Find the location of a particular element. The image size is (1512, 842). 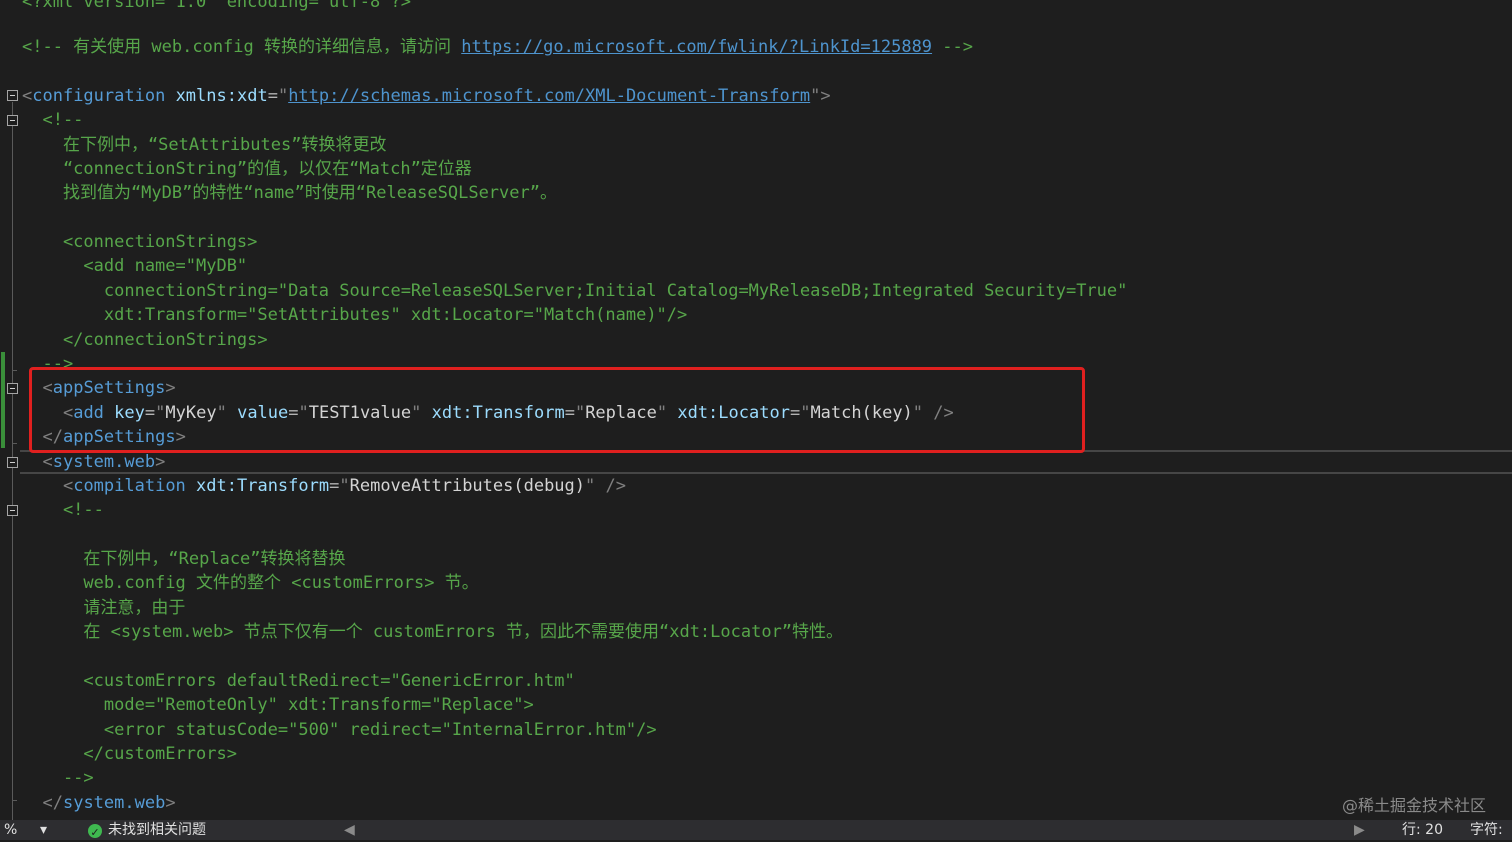

code-token: "> is located at coordinates (820, 96).